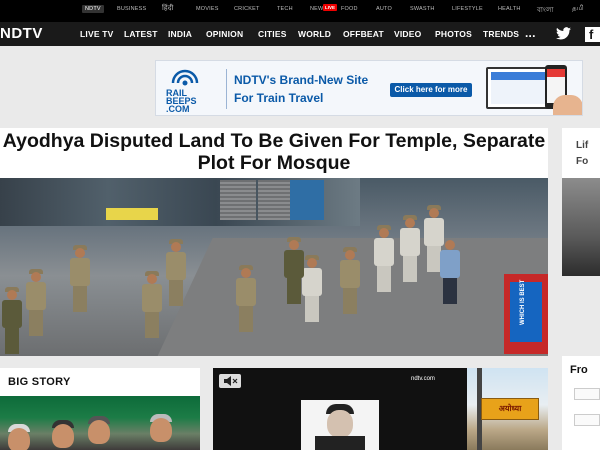  Describe the element at coordinates (567, 105) in the screenshot. I see `hand-image` at that location.